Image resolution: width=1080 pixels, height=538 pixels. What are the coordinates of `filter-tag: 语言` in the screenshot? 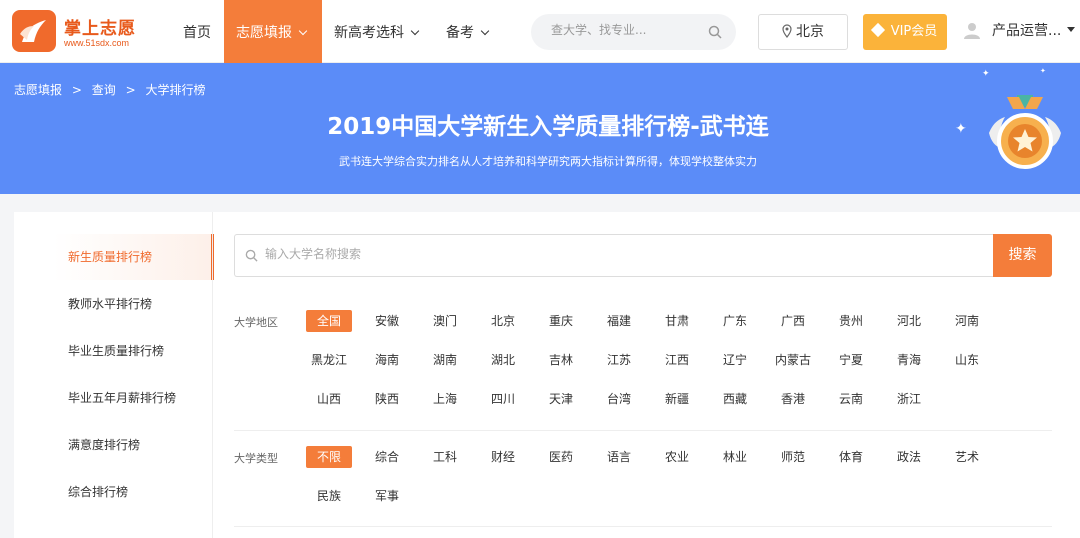 It's located at (619, 457).